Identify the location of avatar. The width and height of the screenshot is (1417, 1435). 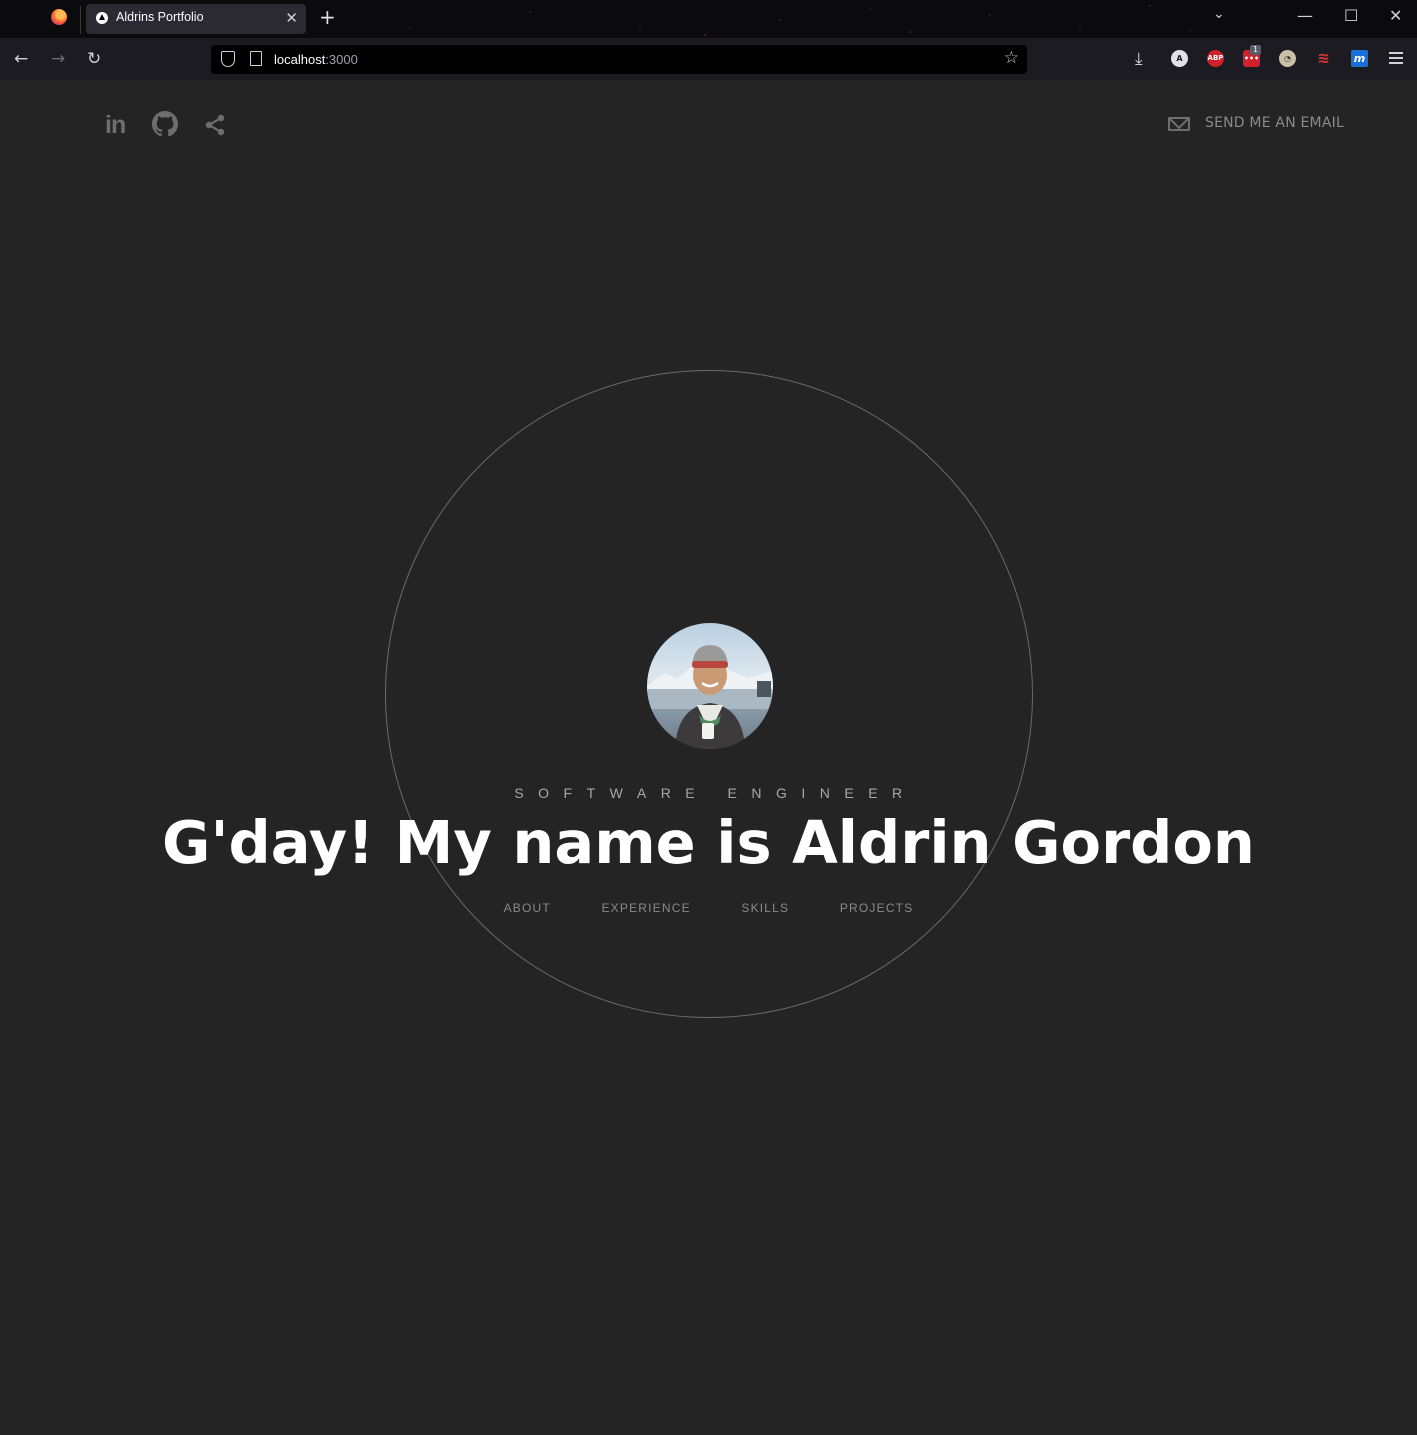
(710, 686).